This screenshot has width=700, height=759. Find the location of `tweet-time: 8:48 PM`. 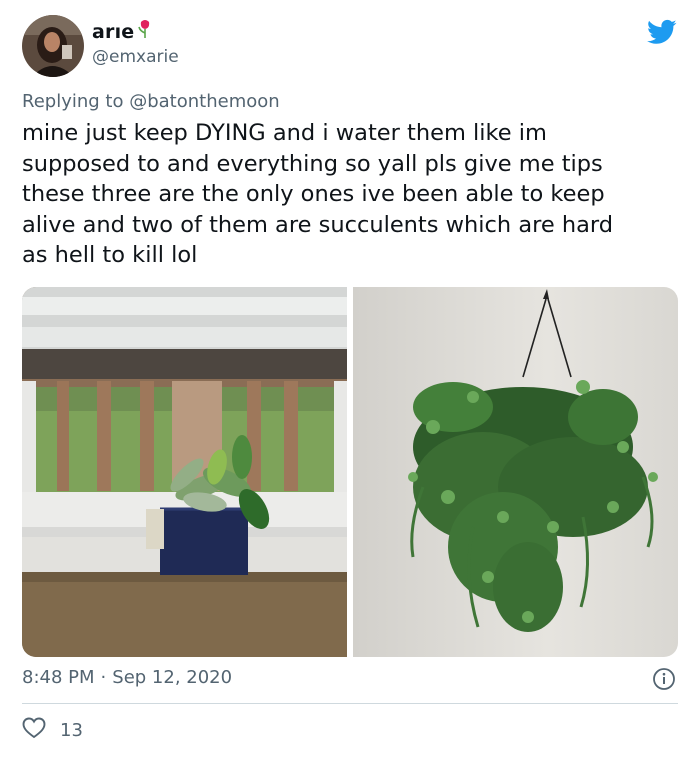

tweet-time: 8:48 PM is located at coordinates (58, 677).